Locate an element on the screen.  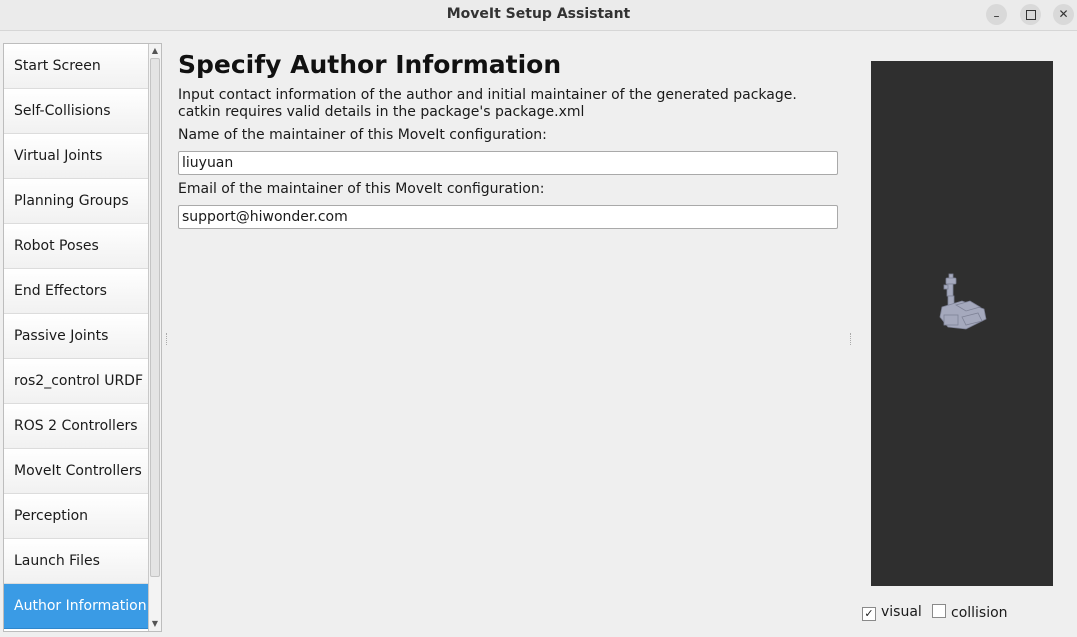
scroll-up-icon: ▲ is located at coordinates (155, 51).